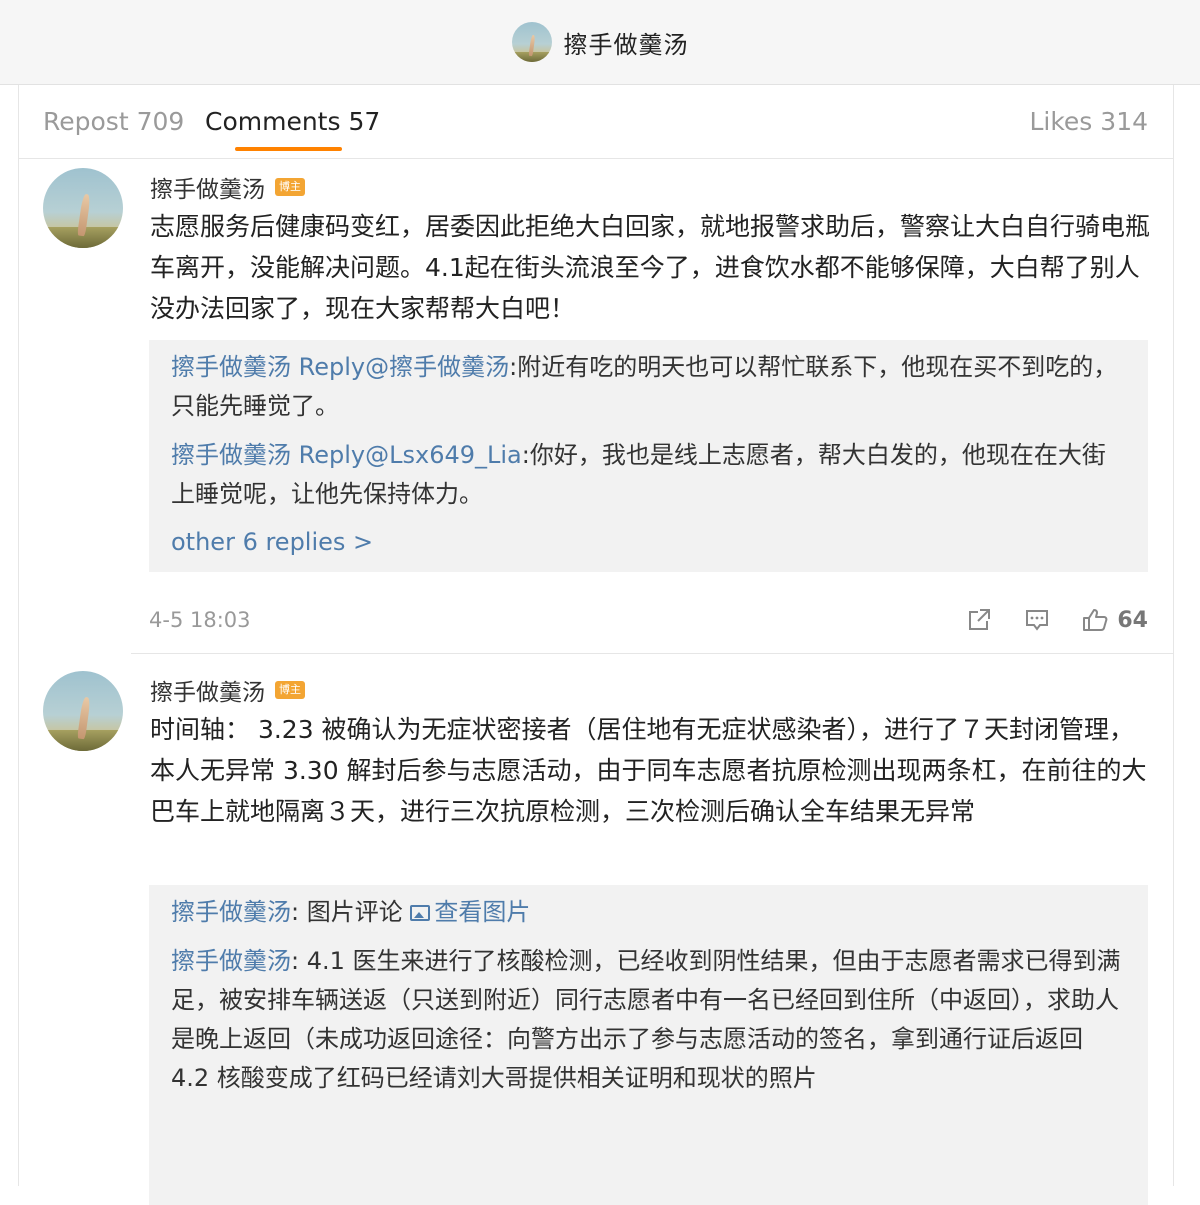 This screenshot has height=1205, width=1200. What do you see at coordinates (979, 620) in the screenshot?
I see `share-icon` at bounding box center [979, 620].